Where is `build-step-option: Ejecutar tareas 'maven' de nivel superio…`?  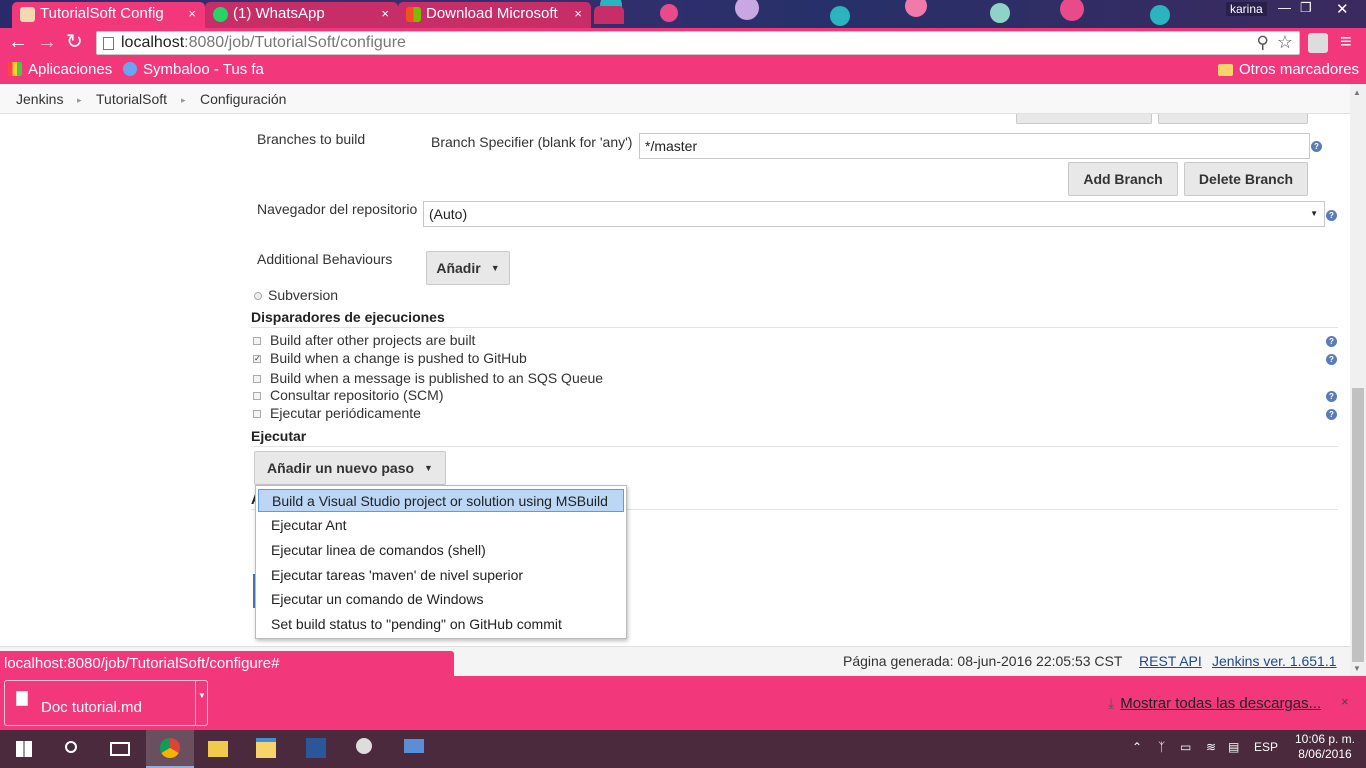 build-step-option: Ejecutar tareas 'maven' de nivel superio… is located at coordinates (441, 575).